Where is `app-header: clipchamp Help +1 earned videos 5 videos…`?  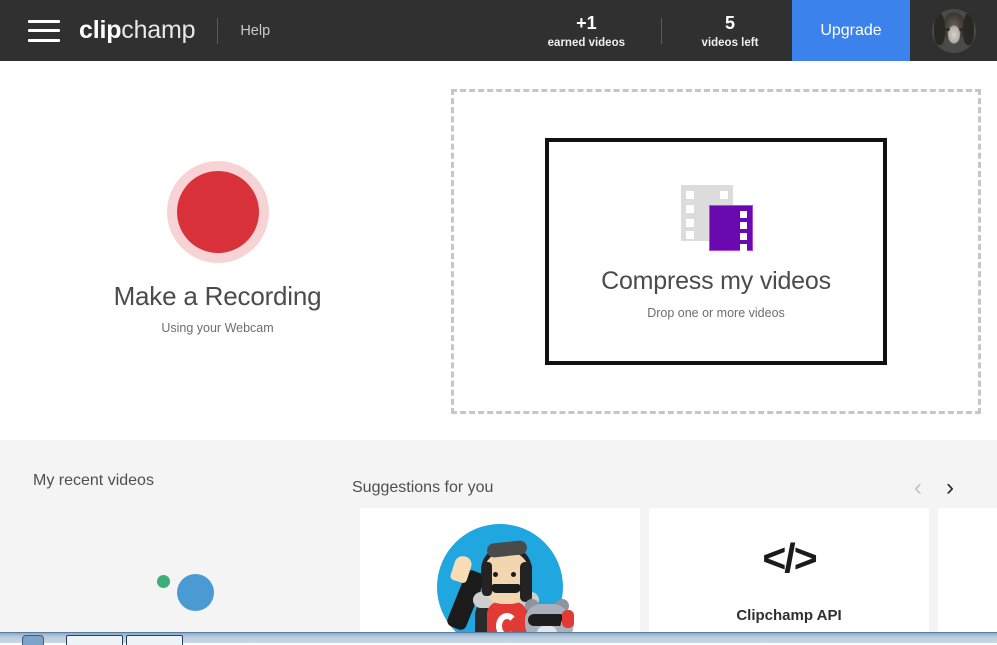 app-header: clipchamp Help +1 earned videos 5 videos… is located at coordinates (498, 30).